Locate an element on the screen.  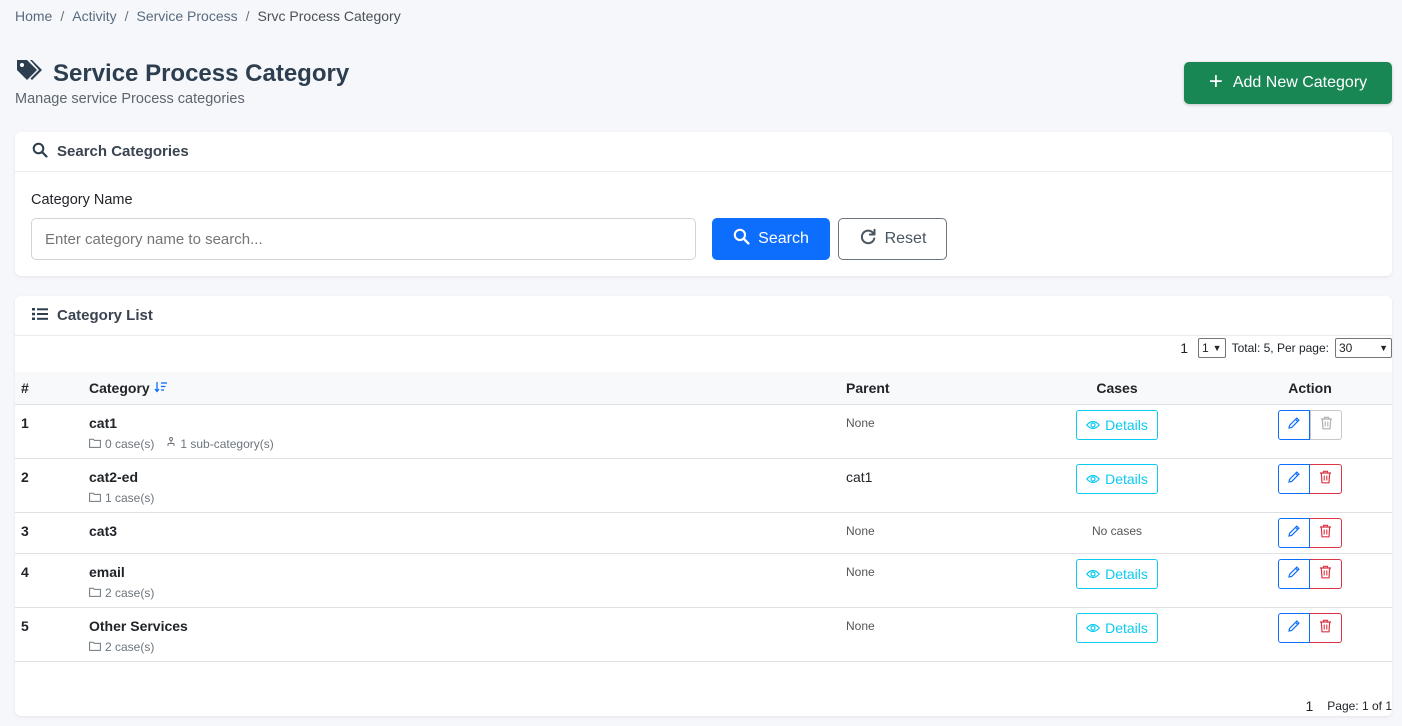
category-search-input is located at coordinates (363, 239).